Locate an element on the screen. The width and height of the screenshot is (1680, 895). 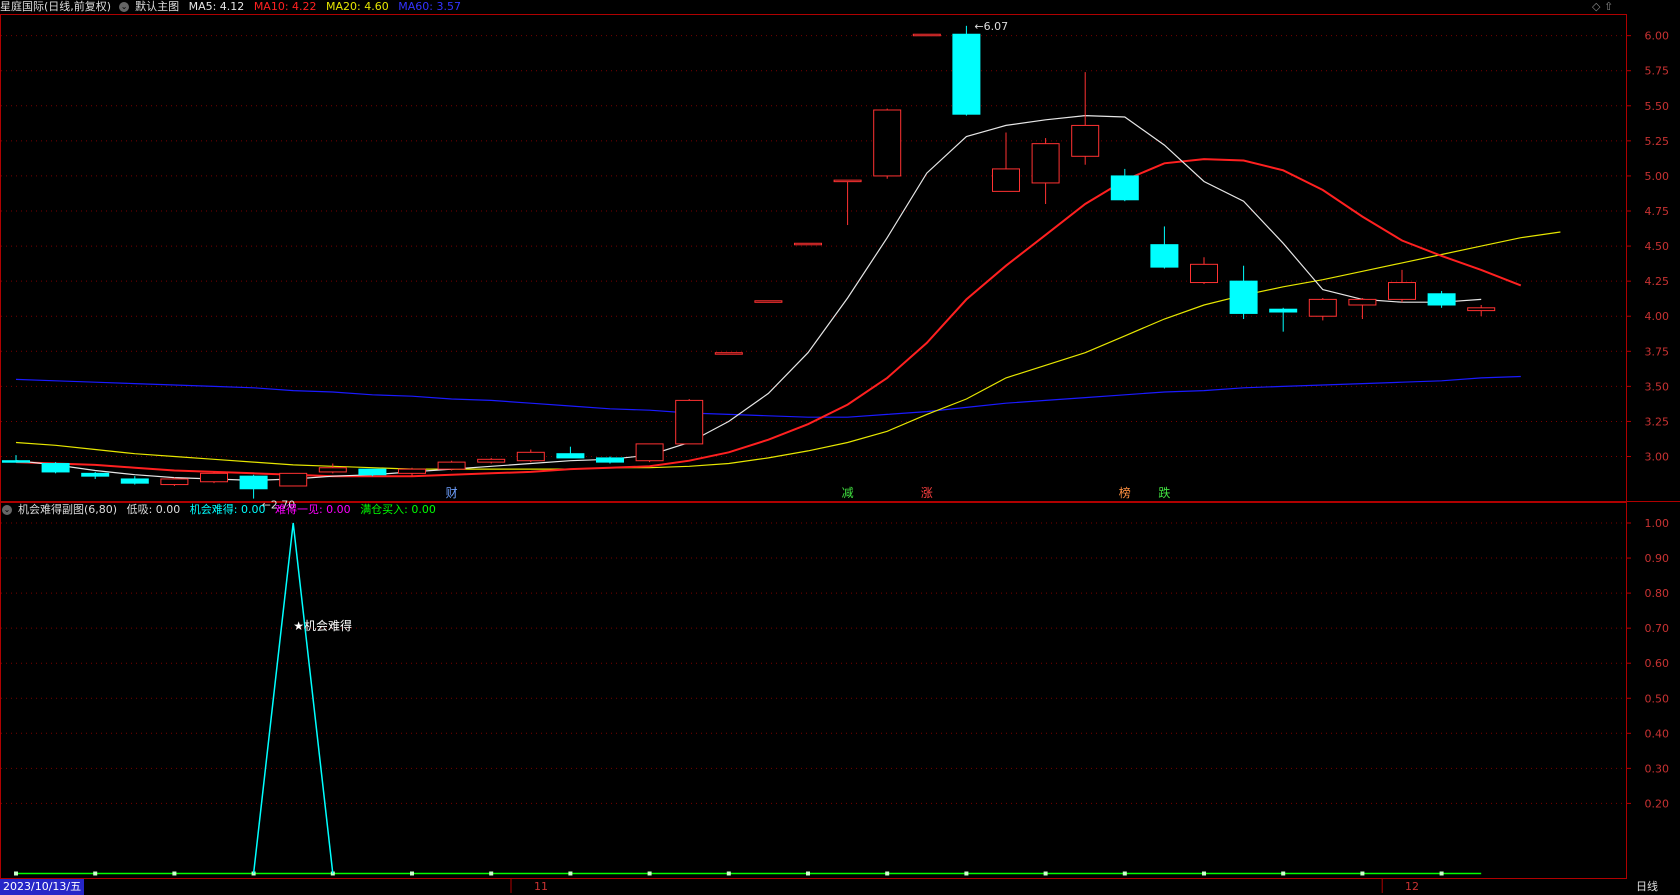
event-marker: 涨 is located at coordinates (927, 492).